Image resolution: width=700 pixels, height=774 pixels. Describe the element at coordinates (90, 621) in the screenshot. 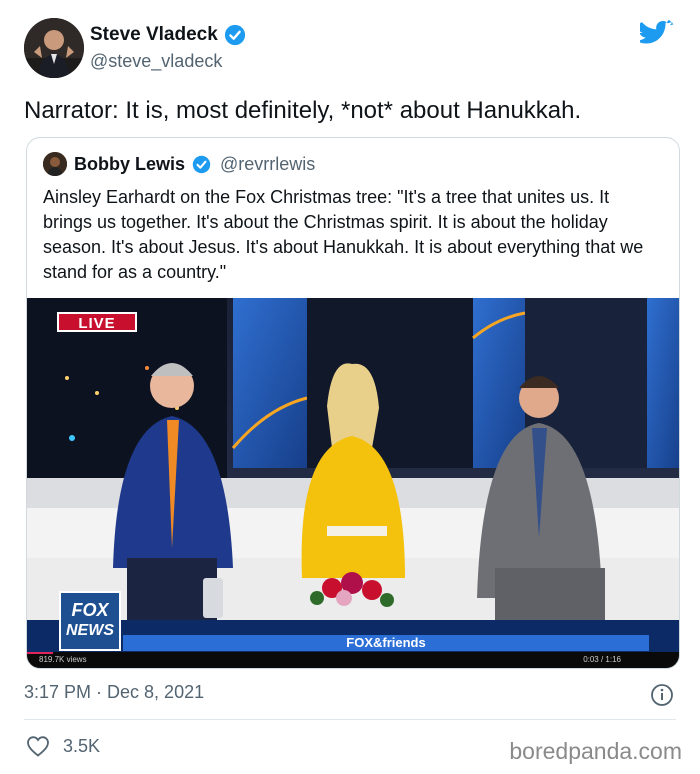

I see `fox-news-logo: FOX NEWS` at that location.